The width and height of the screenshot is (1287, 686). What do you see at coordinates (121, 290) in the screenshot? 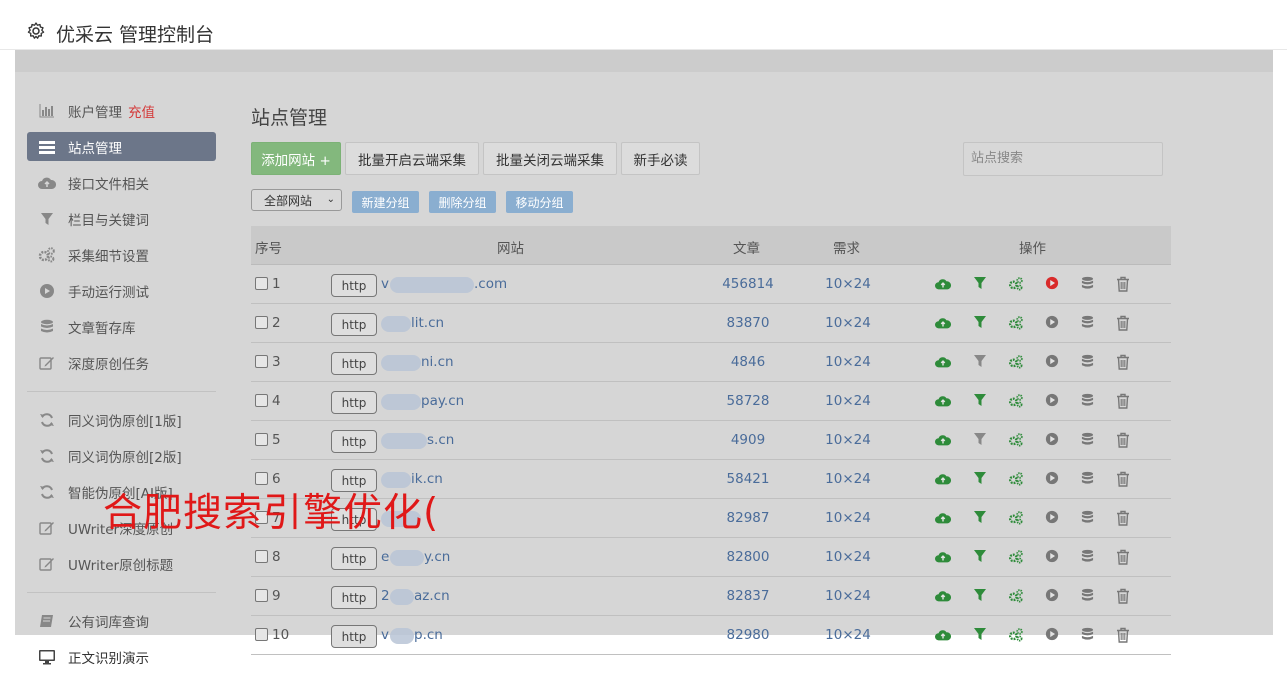
I see `sidebar-item-manual-test: 手动运行测试` at bounding box center [121, 290].